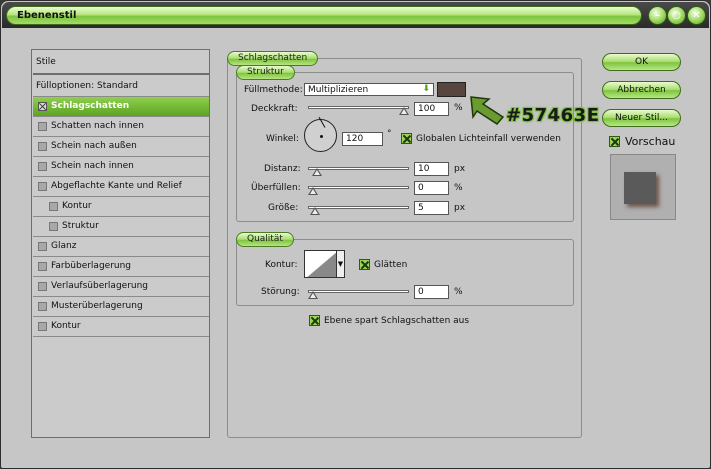 The image size is (711, 469). Describe the element at coordinates (458, 108) in the screenshot. I see `opacity-unit: %` at that location.